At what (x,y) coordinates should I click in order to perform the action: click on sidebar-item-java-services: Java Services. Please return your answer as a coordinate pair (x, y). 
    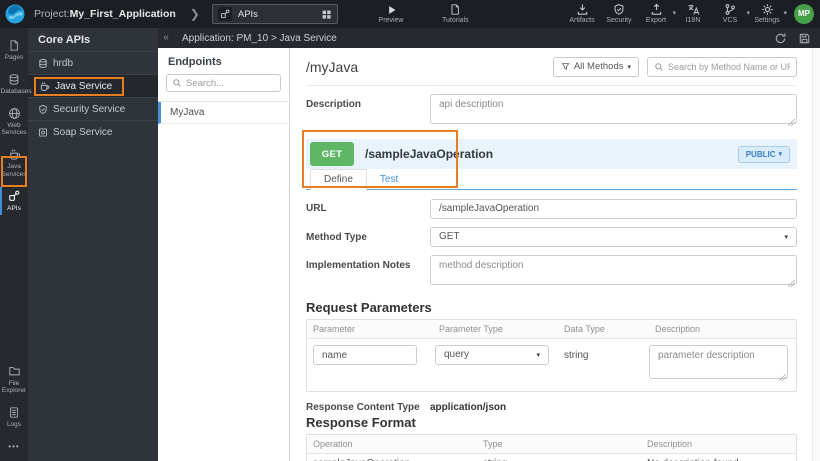
    Looking at the image, I should click on (14, 163).